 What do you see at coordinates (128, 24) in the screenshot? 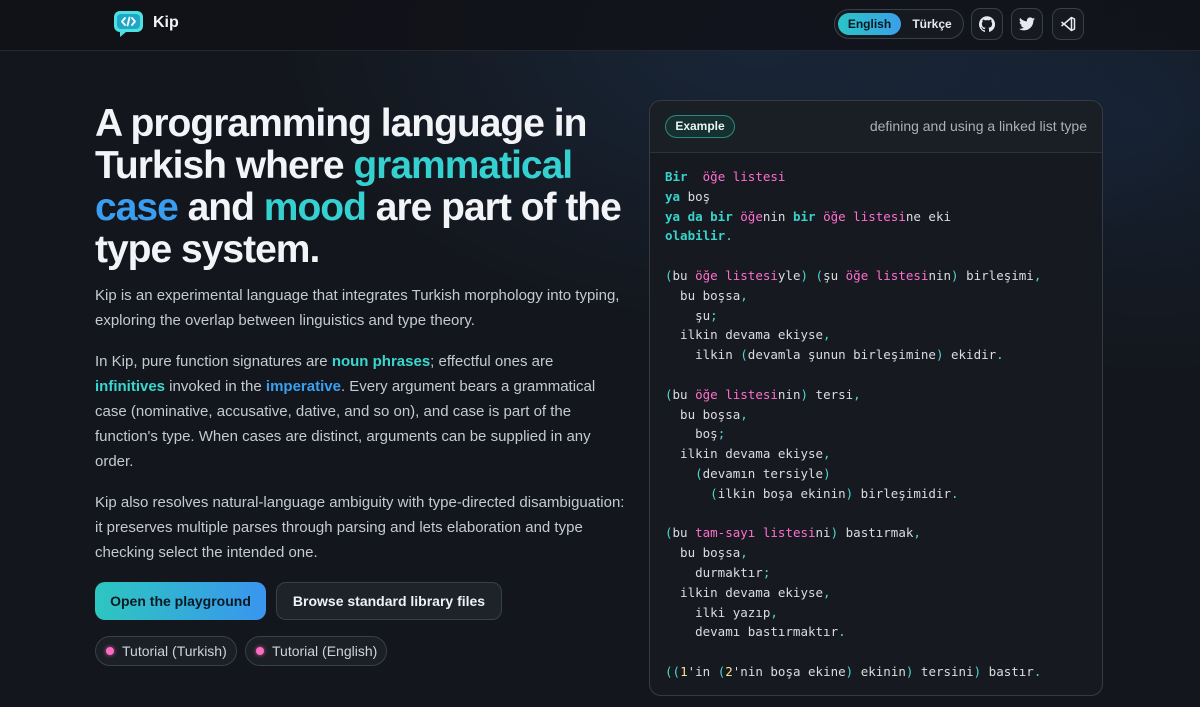
I see `kip-logo-icon` at bounding box center [128, 24].